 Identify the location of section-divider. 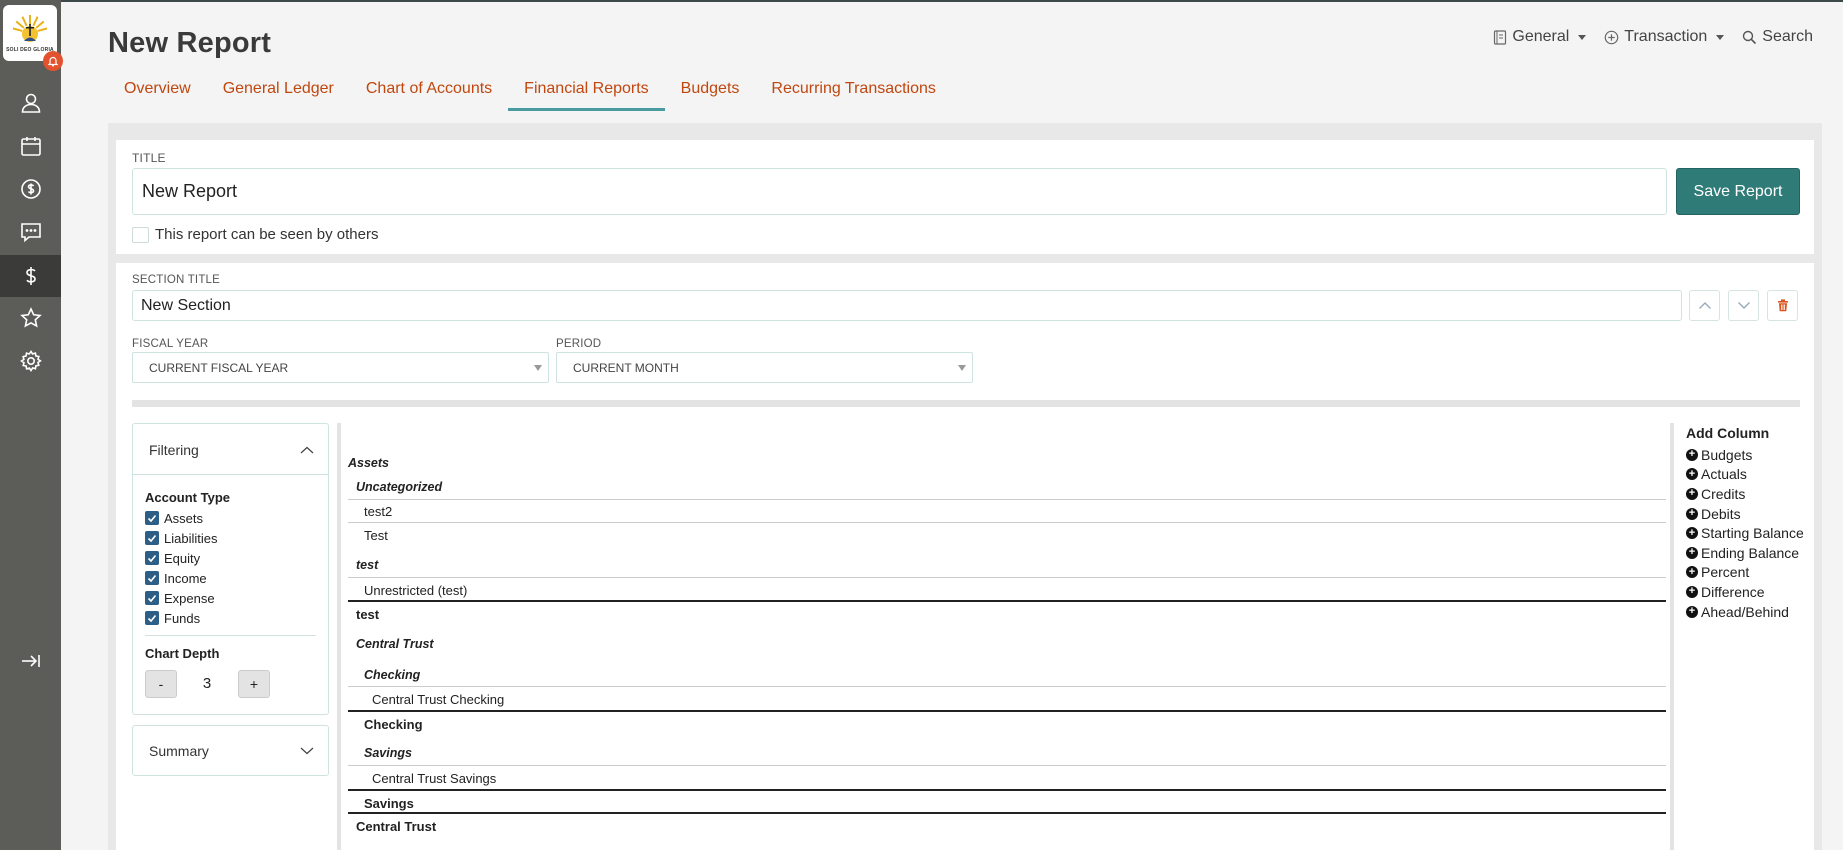
(966, 403).